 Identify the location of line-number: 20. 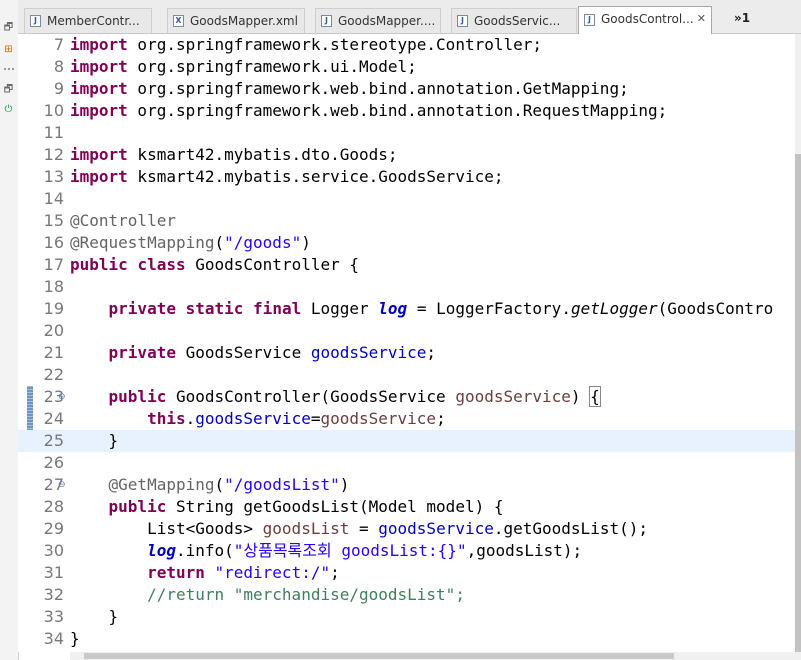
(53, 330).